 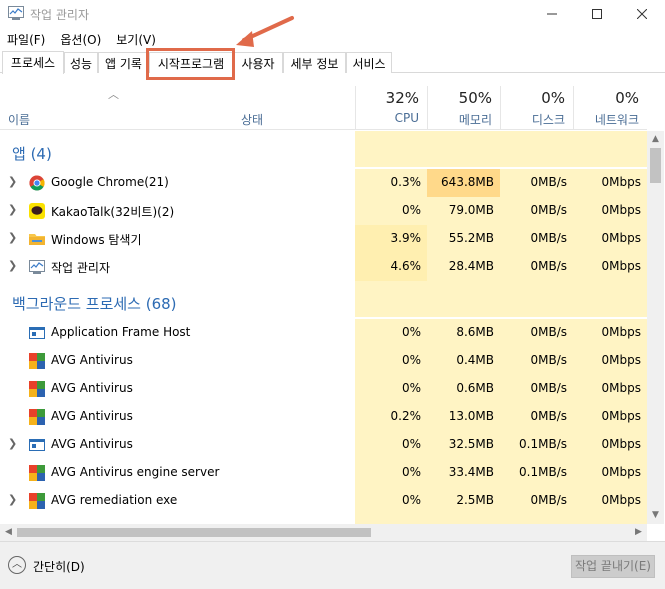 I want to click on tab-services: 서비스, so click(x=369, y=62).